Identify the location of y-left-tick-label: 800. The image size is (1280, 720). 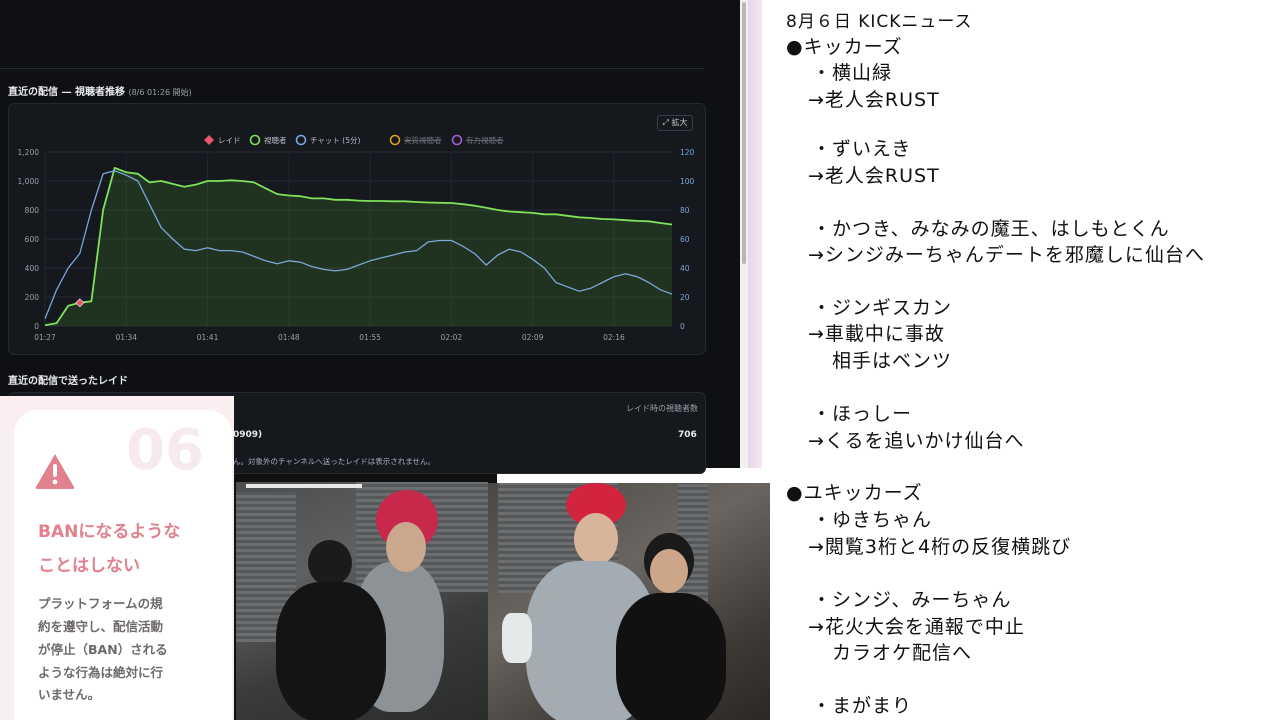
(32, 210).